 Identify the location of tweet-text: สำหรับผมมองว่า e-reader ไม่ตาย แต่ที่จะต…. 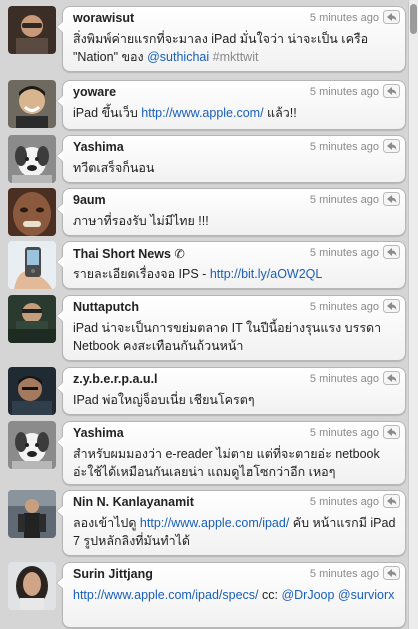
(235, 463).